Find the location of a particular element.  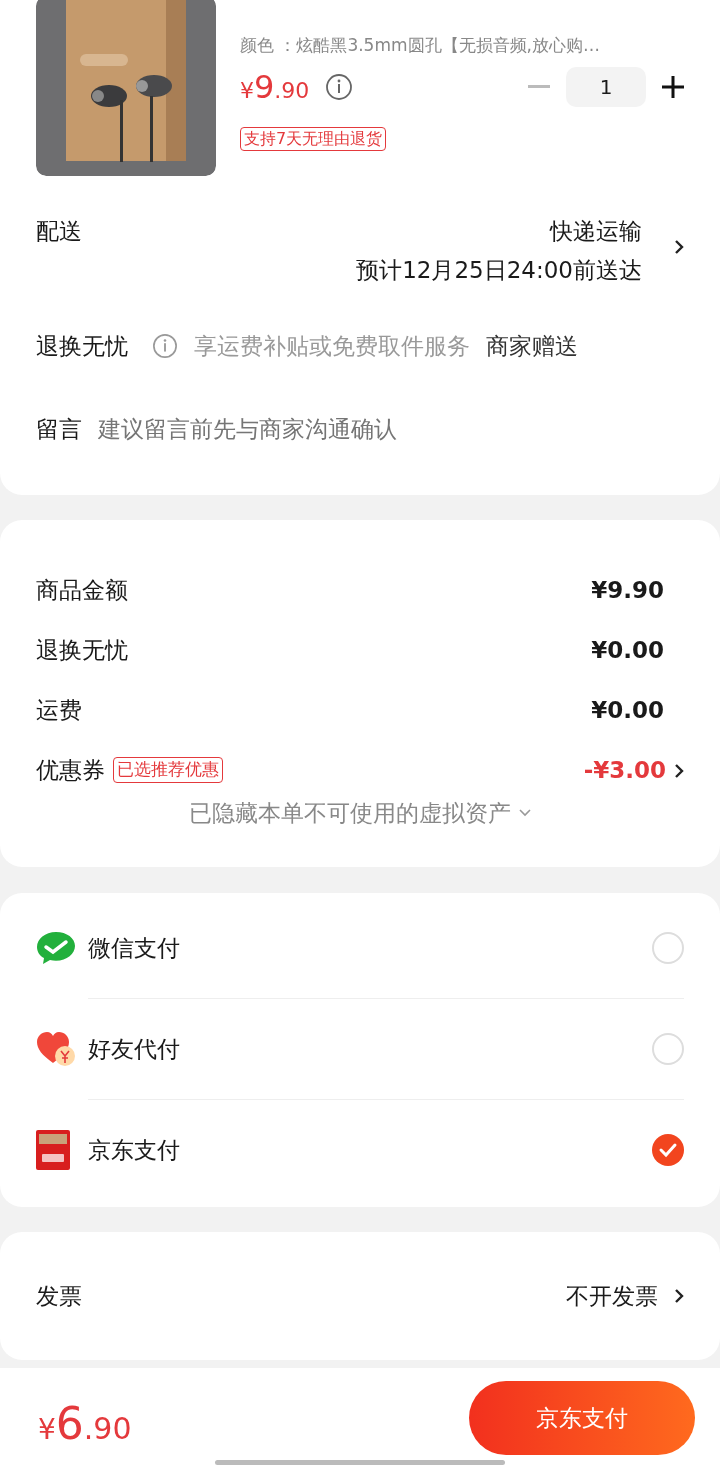

delivery-method: 快递运输 is located at coordinates (596, 231).